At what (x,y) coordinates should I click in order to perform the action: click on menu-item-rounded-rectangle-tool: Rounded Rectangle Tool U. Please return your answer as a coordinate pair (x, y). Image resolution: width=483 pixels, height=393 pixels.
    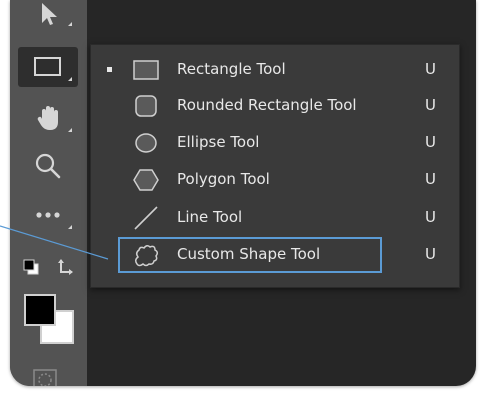
    Looking at the image, I should click on (275, 106).